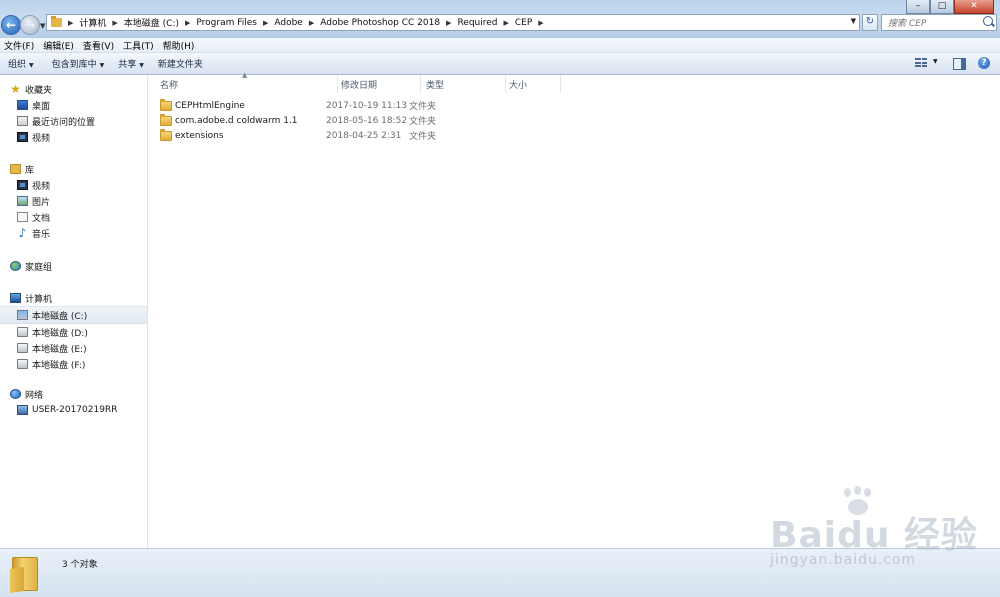 The width and height of the screenshot is (1000, 597). What do you see at coordinates (73, 298) in the screenshot?
I see `nav-computer: 计算机` at bounding box center [73, 298].